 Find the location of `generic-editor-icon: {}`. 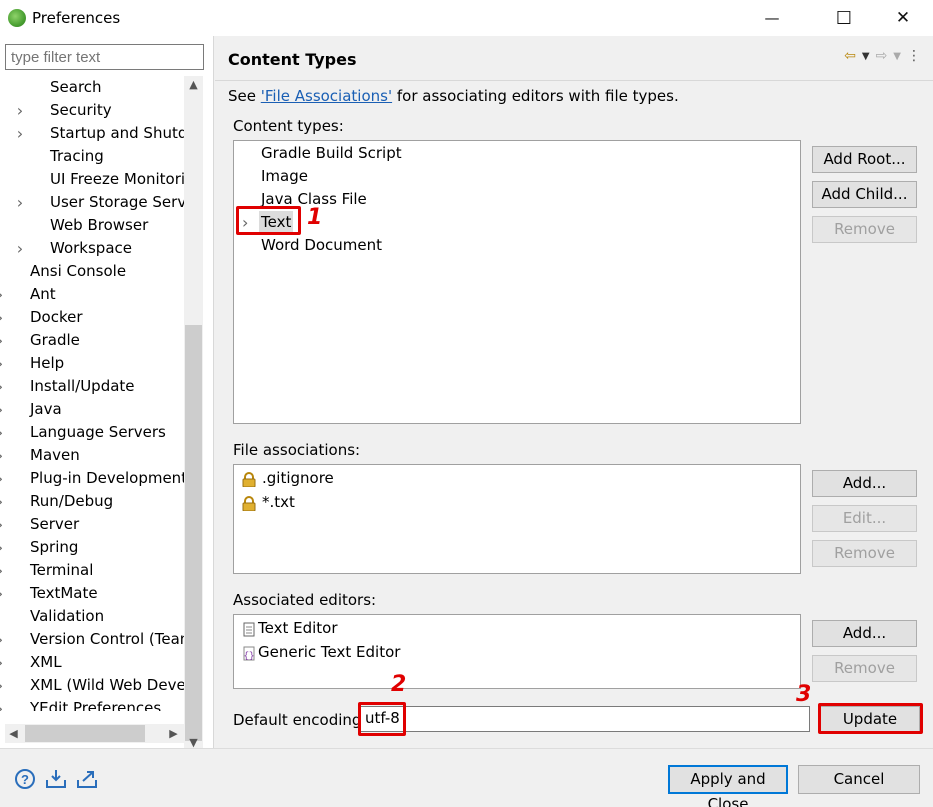

generic-editor-icon: {} is located at coordinates (249, 653).